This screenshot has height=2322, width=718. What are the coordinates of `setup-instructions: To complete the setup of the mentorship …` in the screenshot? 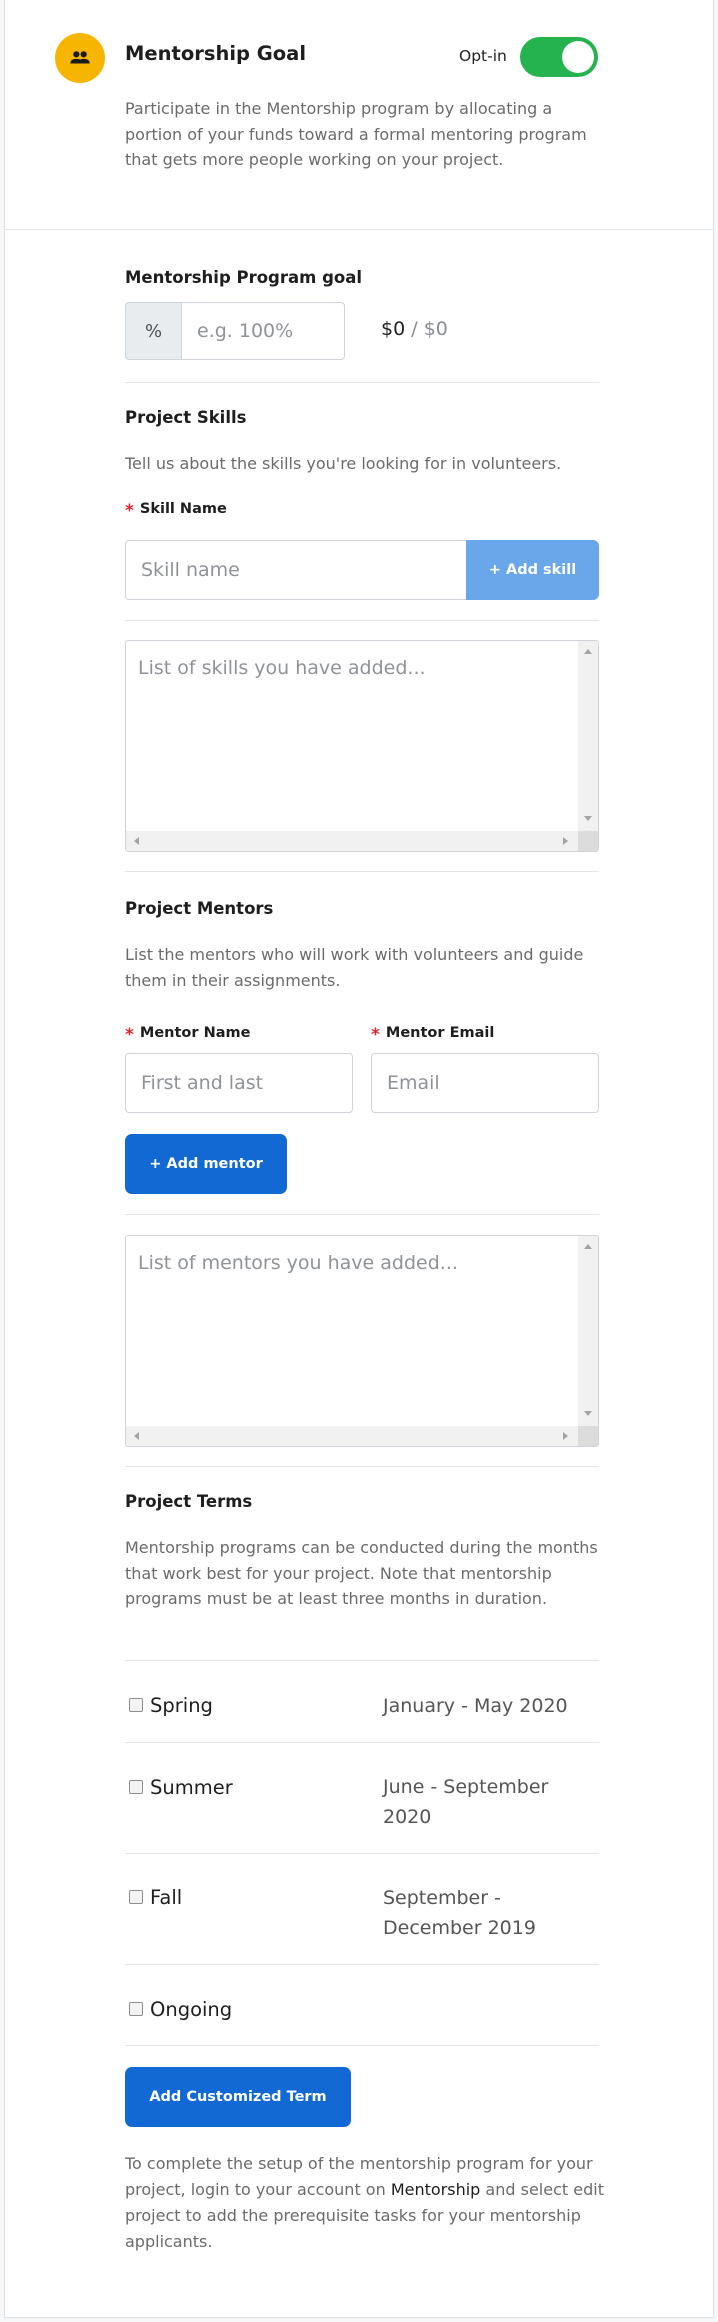 It's located at (367, 2203).